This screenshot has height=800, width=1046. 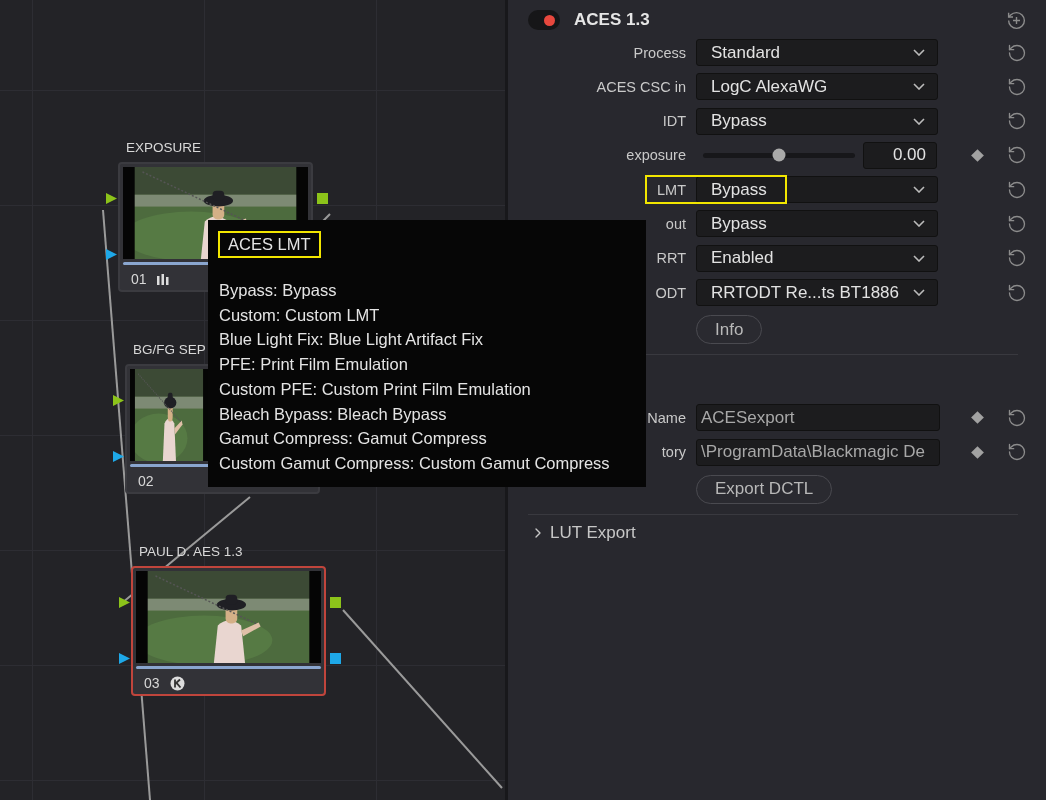 I want to click on field-label: Name, so click(x=666, y=417).